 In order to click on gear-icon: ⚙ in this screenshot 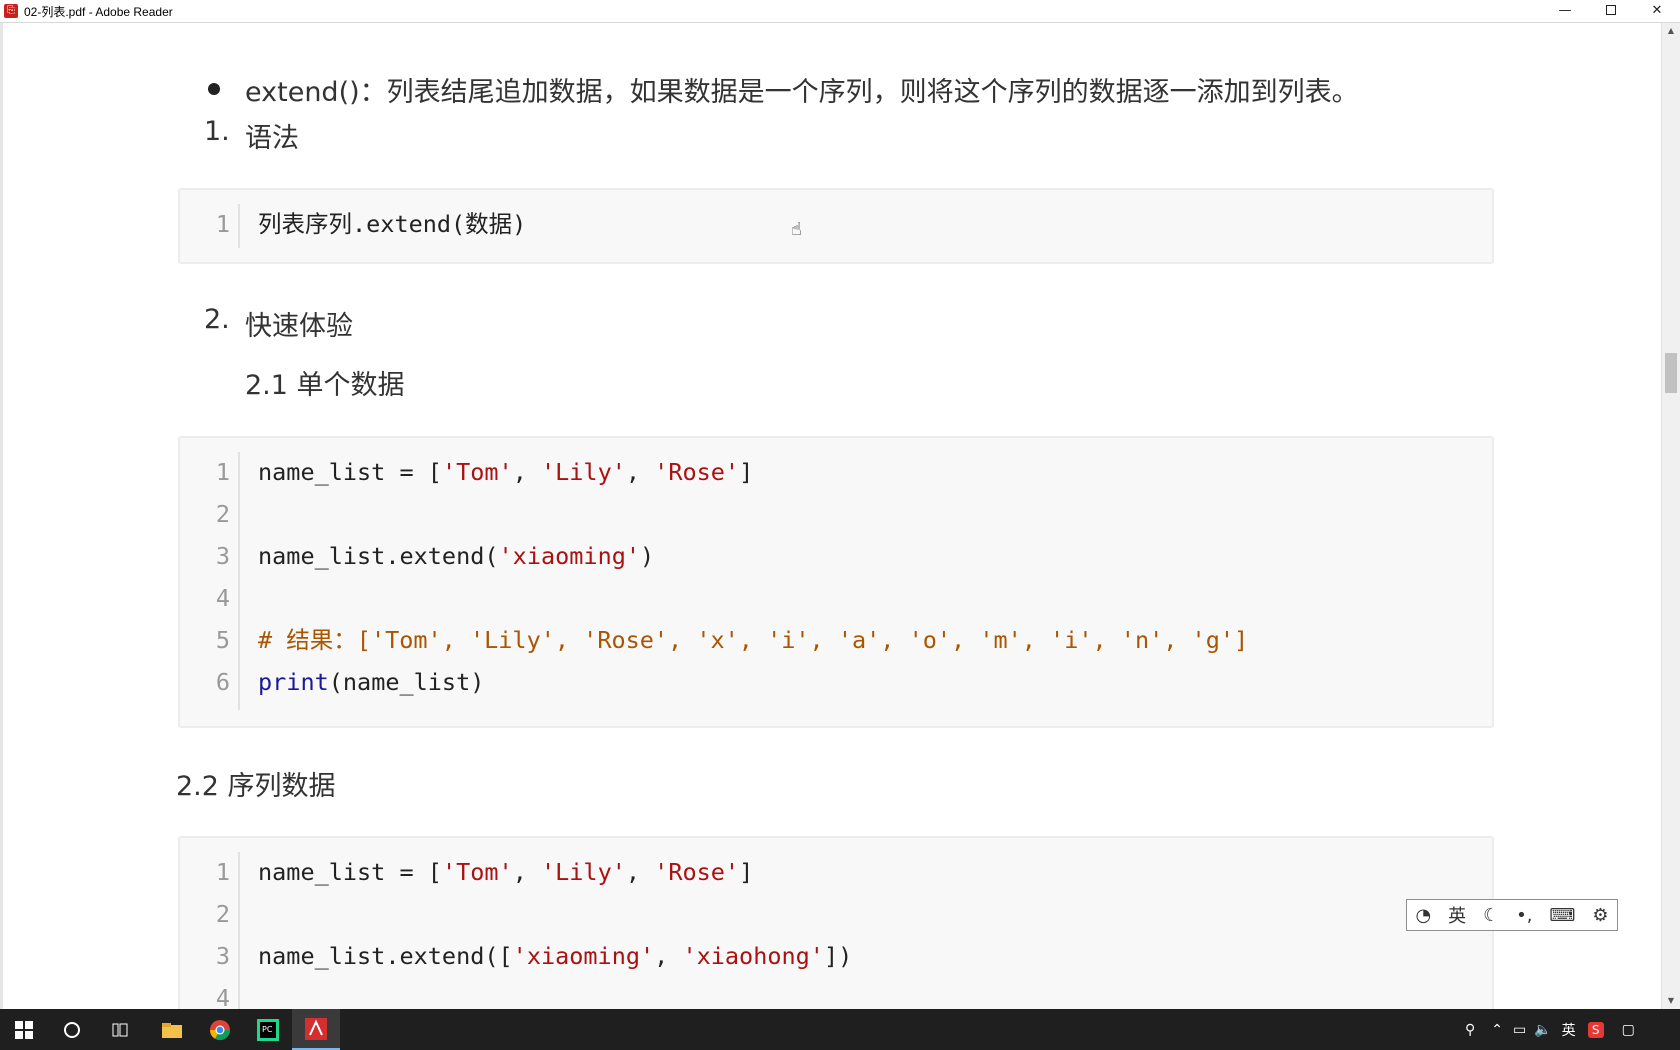, I will do `click(1600, 915)`.